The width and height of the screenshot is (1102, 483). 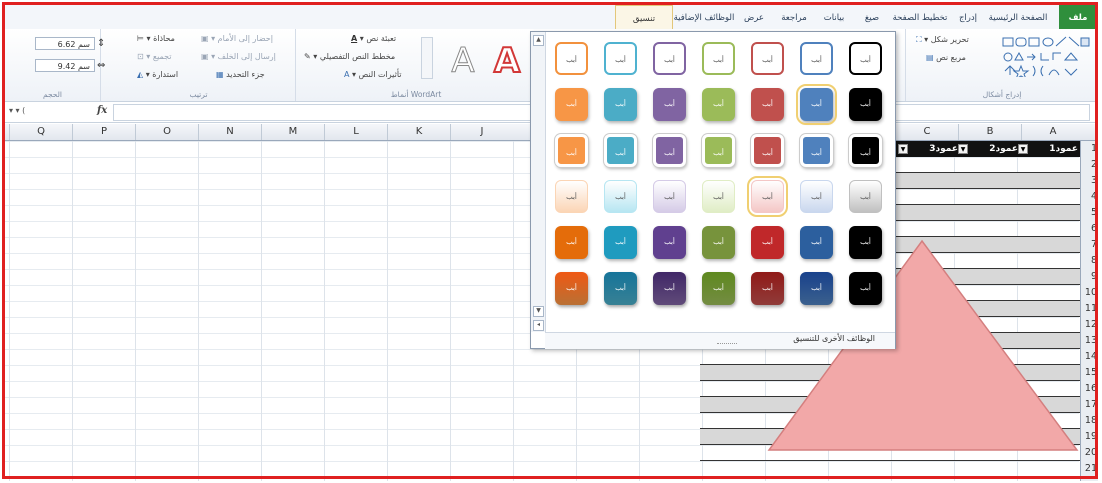 What do you see at coordinates (418, 132) in the screenshot?
I see `column-header: K` at bounding box center [418, 132].